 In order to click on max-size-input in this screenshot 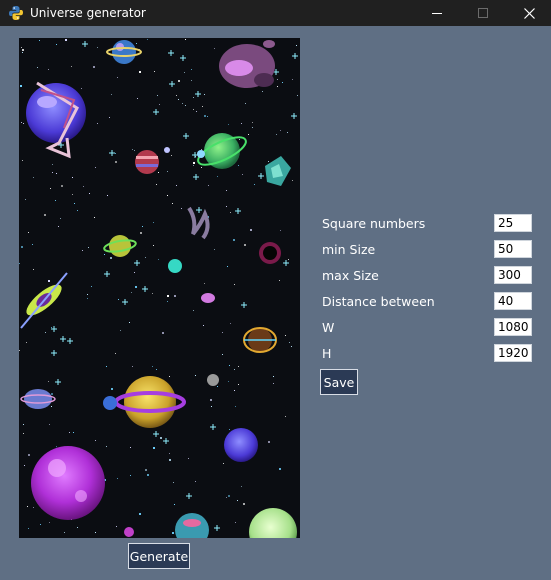, I will do `click(513, 275)`.